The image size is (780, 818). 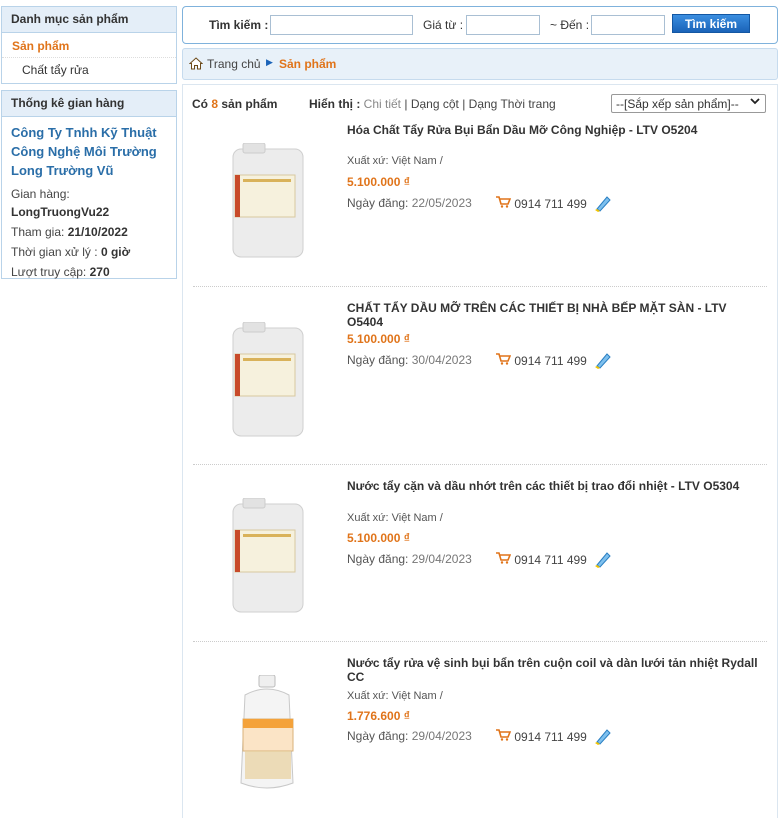 What do you see at coordinates (115, 252) in the screenshot?
I see `process-time-value: 0 giờ` at bounding box center [115, 252].